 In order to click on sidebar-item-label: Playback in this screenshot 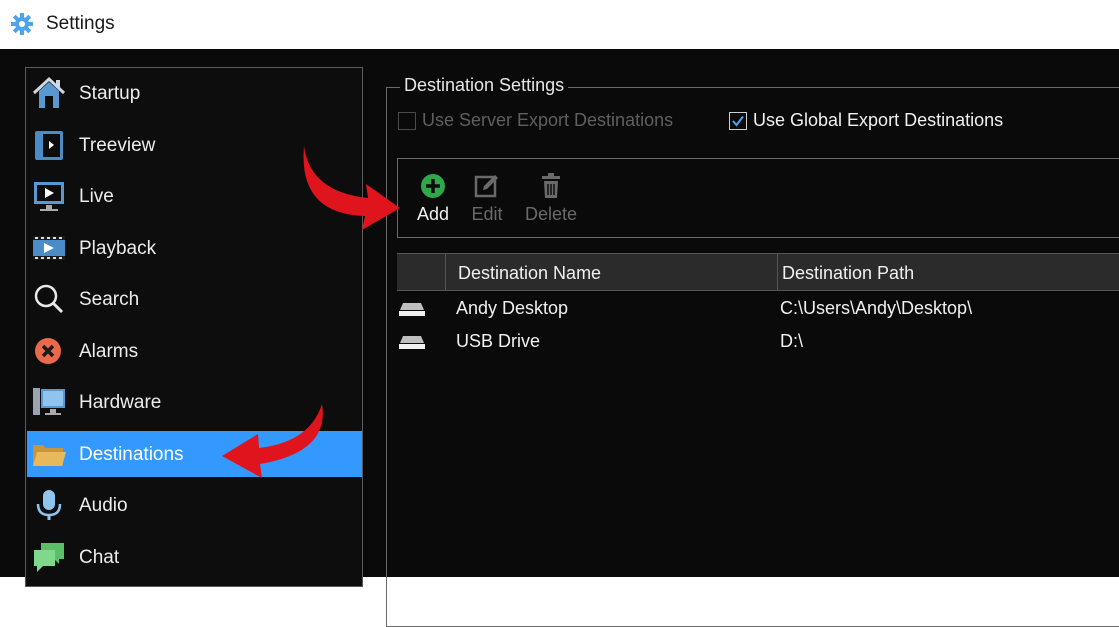, I will do `click(118, 248)`.